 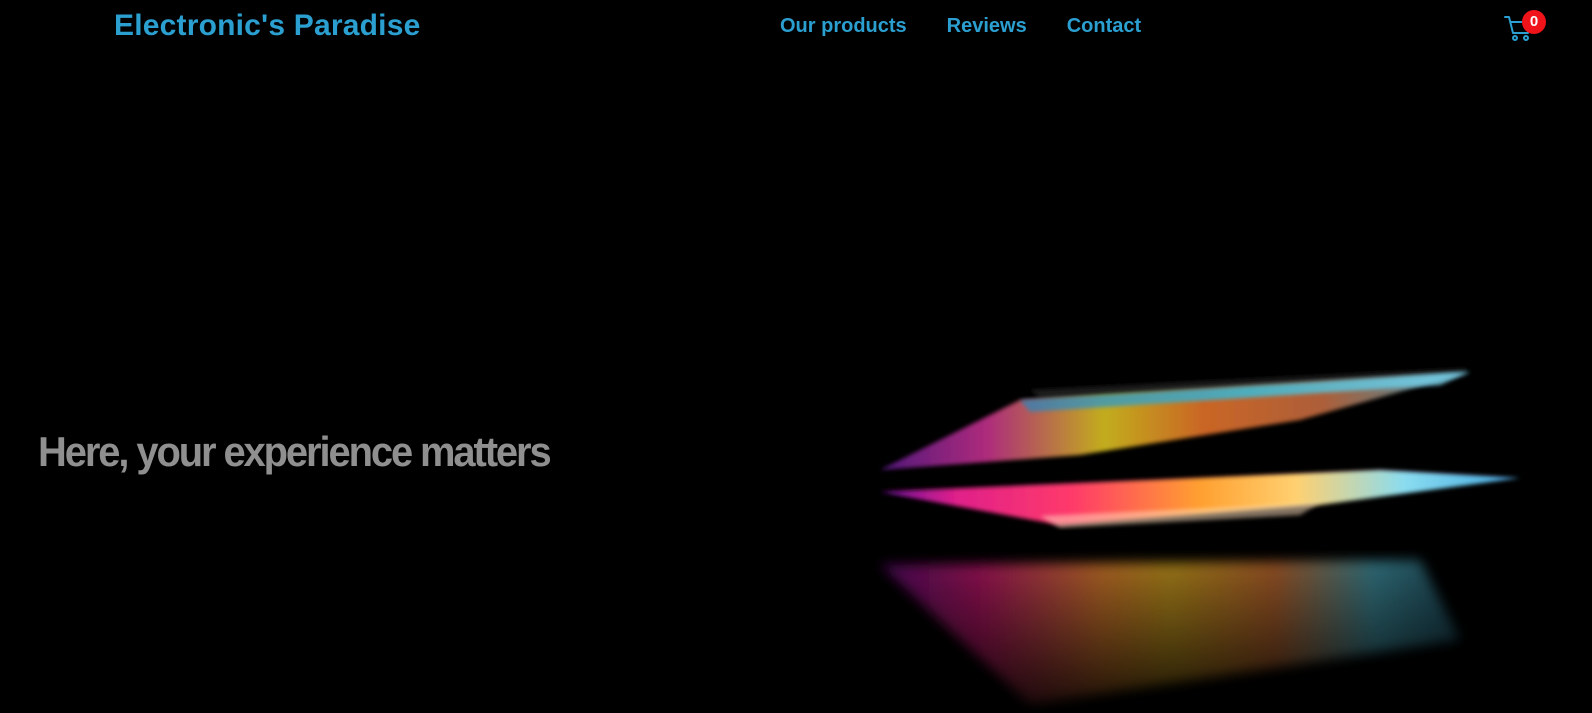 What do you see at coordinates (1104, 26) in the screenshot?
I see `nav-contact: Contact` at bounding box center [1104, 26].